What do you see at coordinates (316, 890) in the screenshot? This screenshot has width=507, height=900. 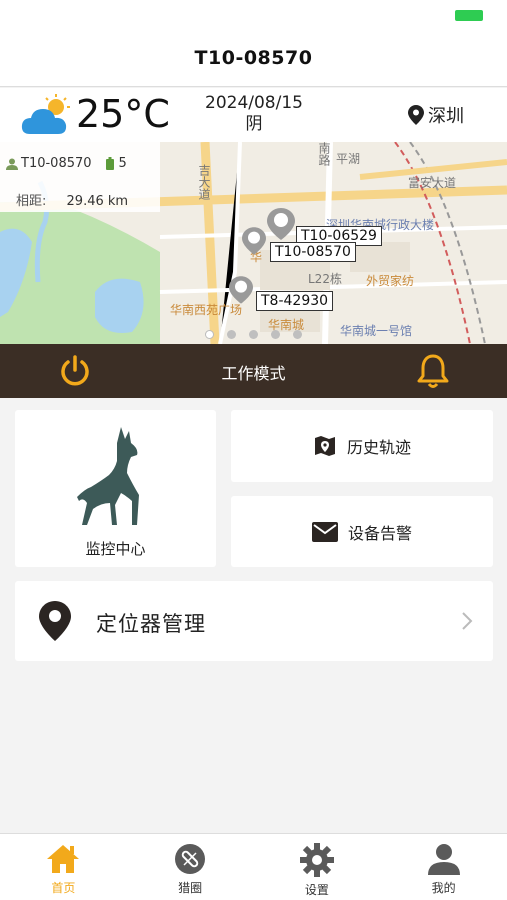 I see `tab-settings-label: 设置` at bounding box center [316, 890].